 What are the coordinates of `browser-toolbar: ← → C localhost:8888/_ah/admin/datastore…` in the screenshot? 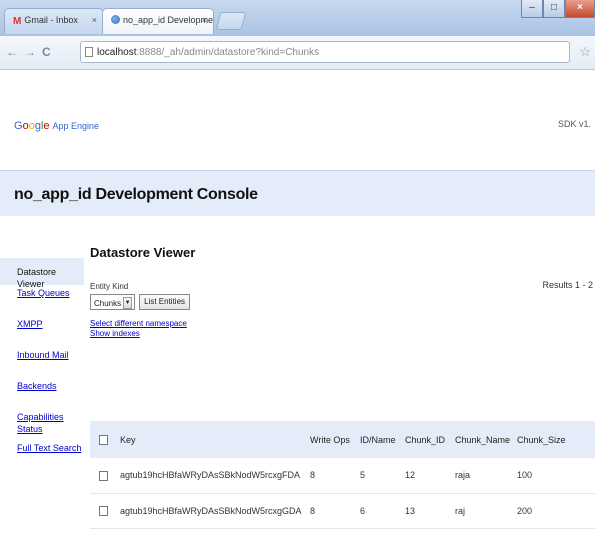 It's located at (297, 53).